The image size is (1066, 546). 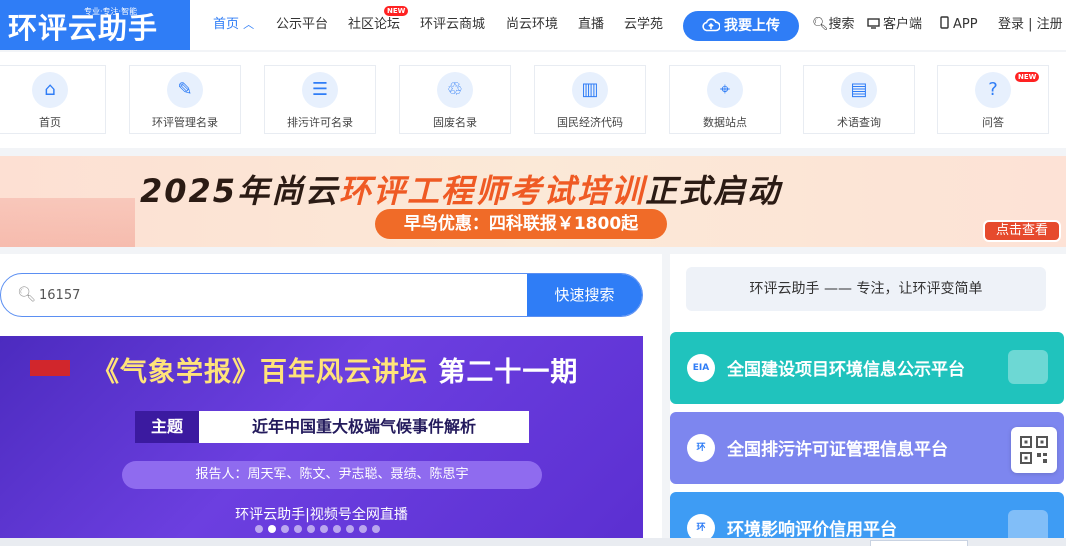 What do you see at coordinates (591, 25) in the screenshot?
I see `nav-item-live: 直播` at bounding box center [591, 25].